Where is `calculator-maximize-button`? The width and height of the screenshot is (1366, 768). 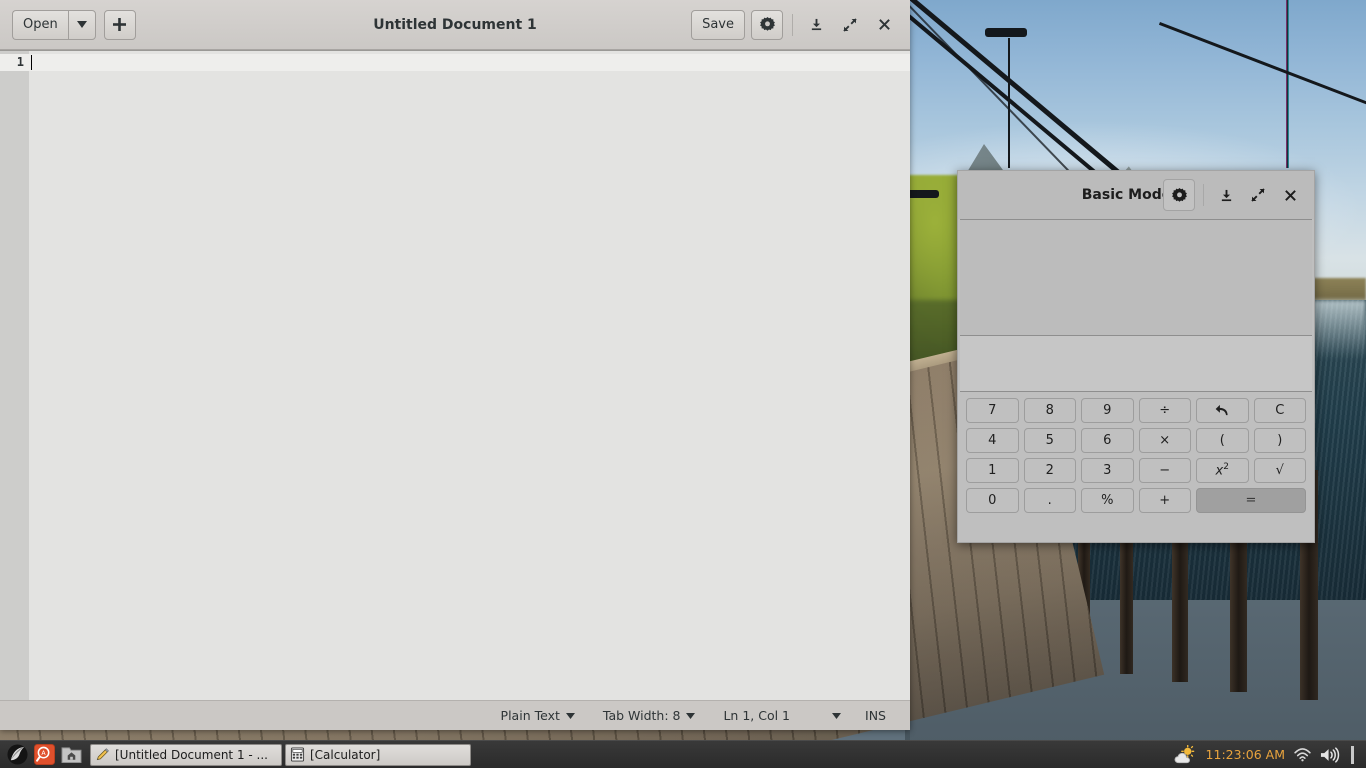 calculator-maximize-button is located at coordinates (1258, 195).